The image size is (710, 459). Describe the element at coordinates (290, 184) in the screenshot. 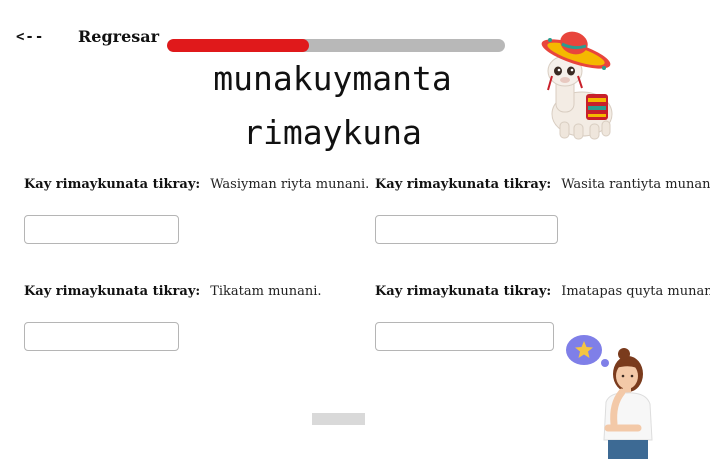

I see `exercise-sentence: Wasiyman riyta munani.` at that location.